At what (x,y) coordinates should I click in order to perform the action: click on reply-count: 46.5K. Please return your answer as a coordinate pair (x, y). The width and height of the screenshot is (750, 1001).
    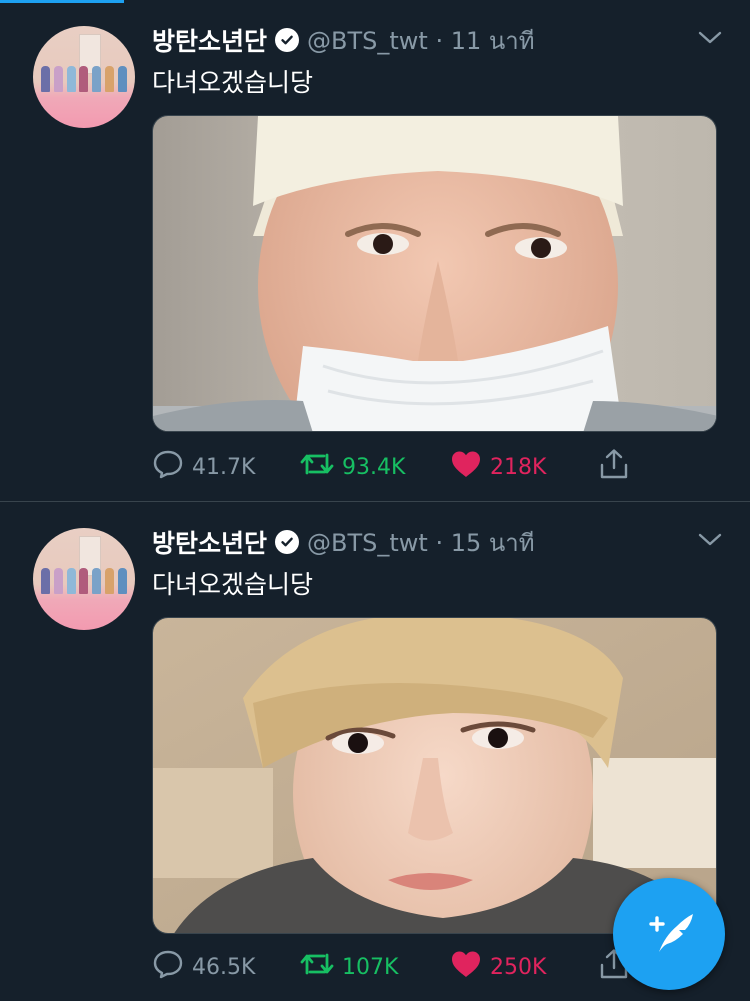
    Looking at the image, I should click on (224, 967).